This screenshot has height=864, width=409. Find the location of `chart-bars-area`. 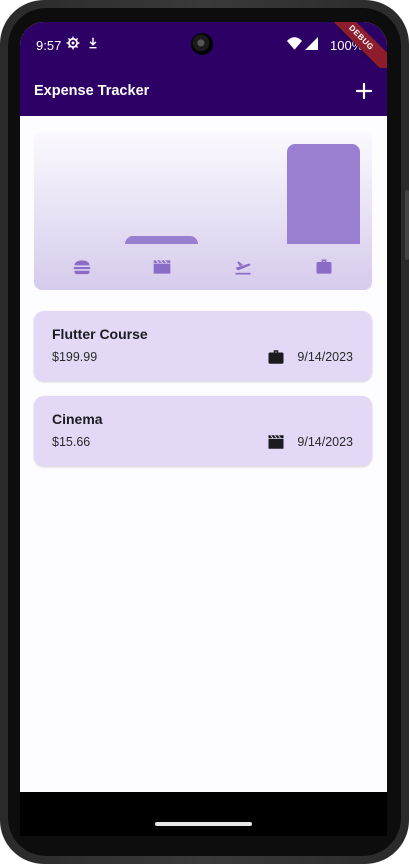

chart-bars-area is located at coordinates (203, 188).